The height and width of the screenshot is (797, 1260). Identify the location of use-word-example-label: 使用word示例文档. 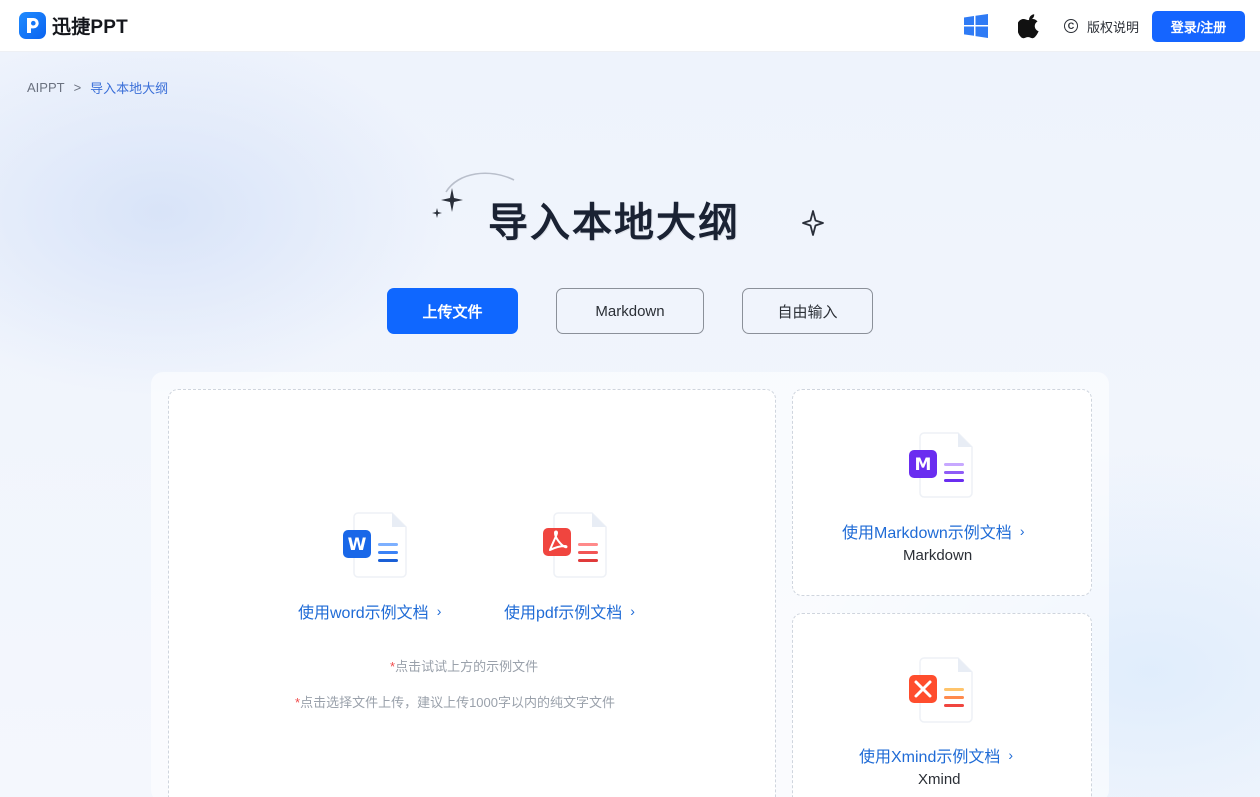
(363, 613).